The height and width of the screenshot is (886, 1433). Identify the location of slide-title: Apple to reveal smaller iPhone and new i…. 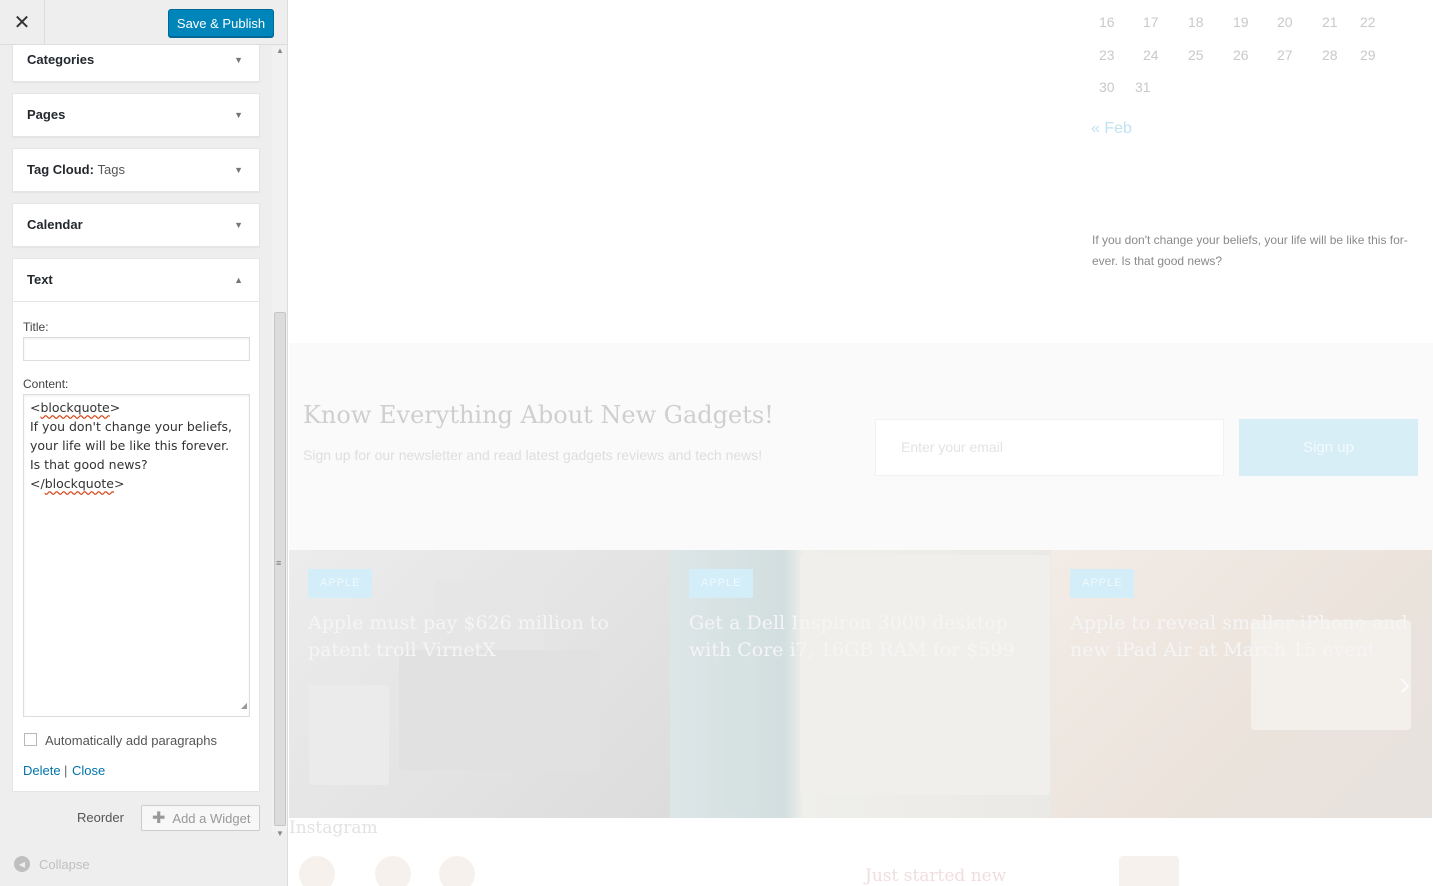
(1245, 637).